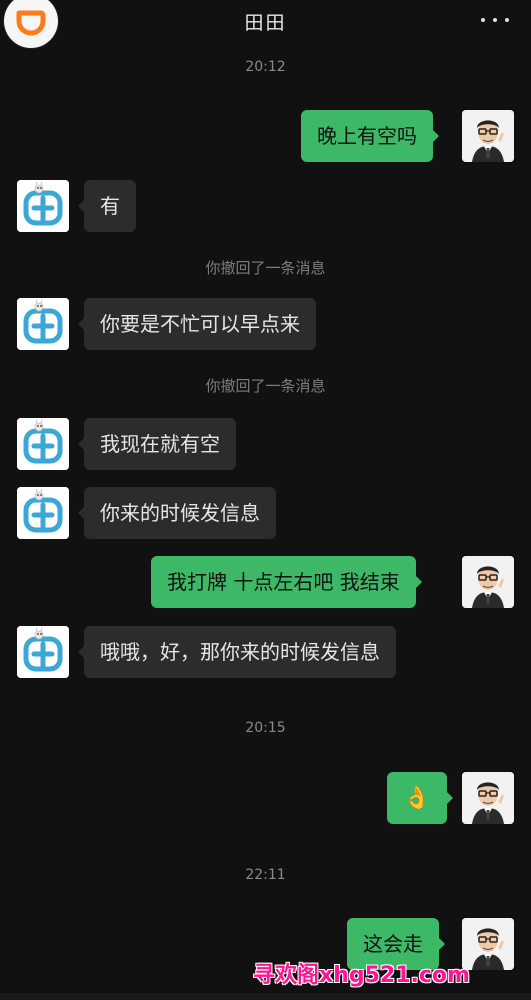 The width and height of the screenshot is (531, 1000). What do you see at coordinates (107, 206) in the screenshot?
I see `message-bubble-contact: 有` at bounding box center [107, 206].